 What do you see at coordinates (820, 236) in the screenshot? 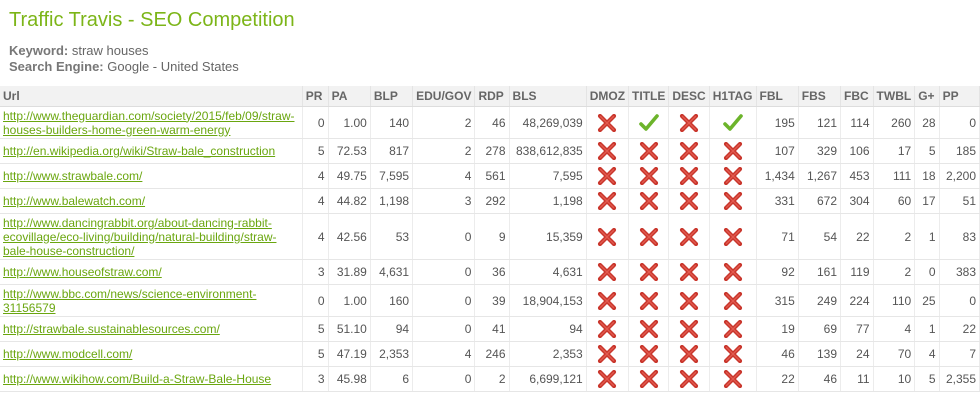
I see `fbs-cell: 54` at bounding box center [820, 236].